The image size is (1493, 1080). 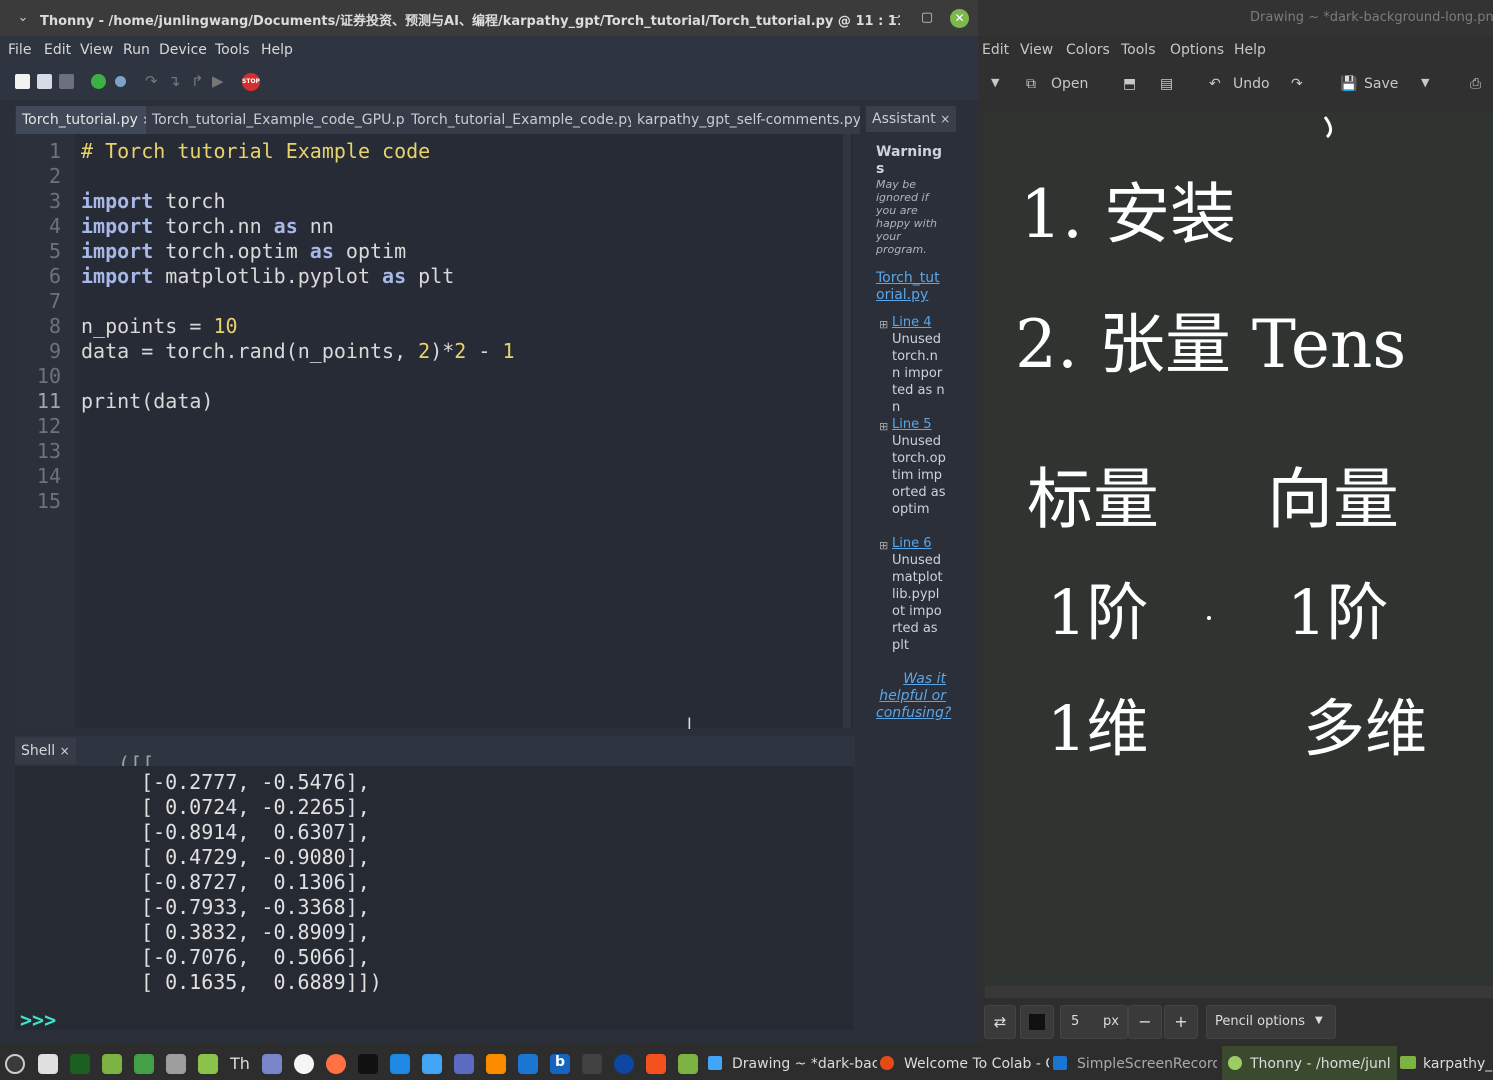 I want to click on system-monitor-icon, so click(x=80, y=1064).